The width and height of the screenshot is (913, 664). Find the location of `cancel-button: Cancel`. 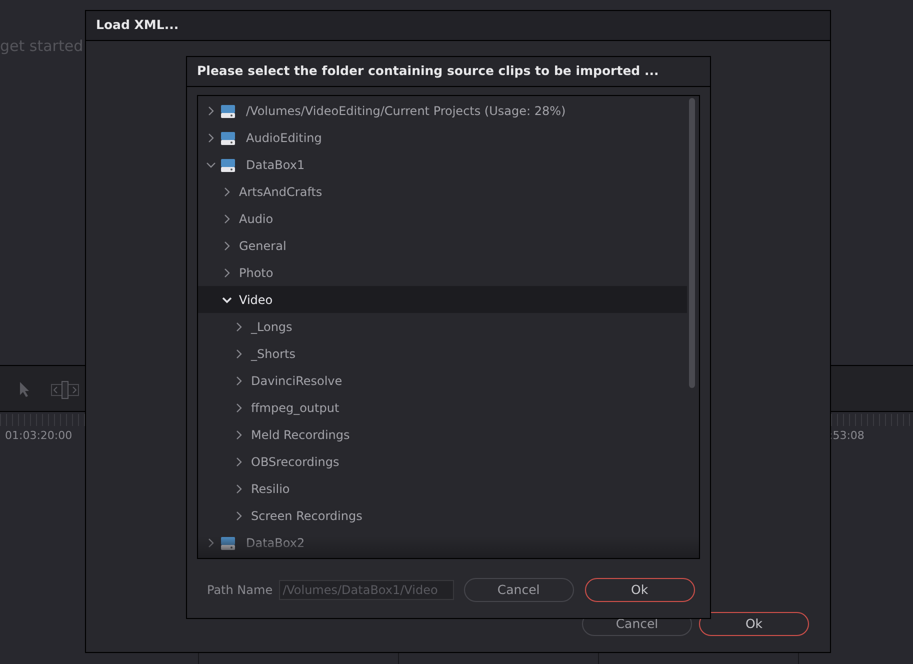

cancel-button: Cancel is located at coordinates (519, 590).